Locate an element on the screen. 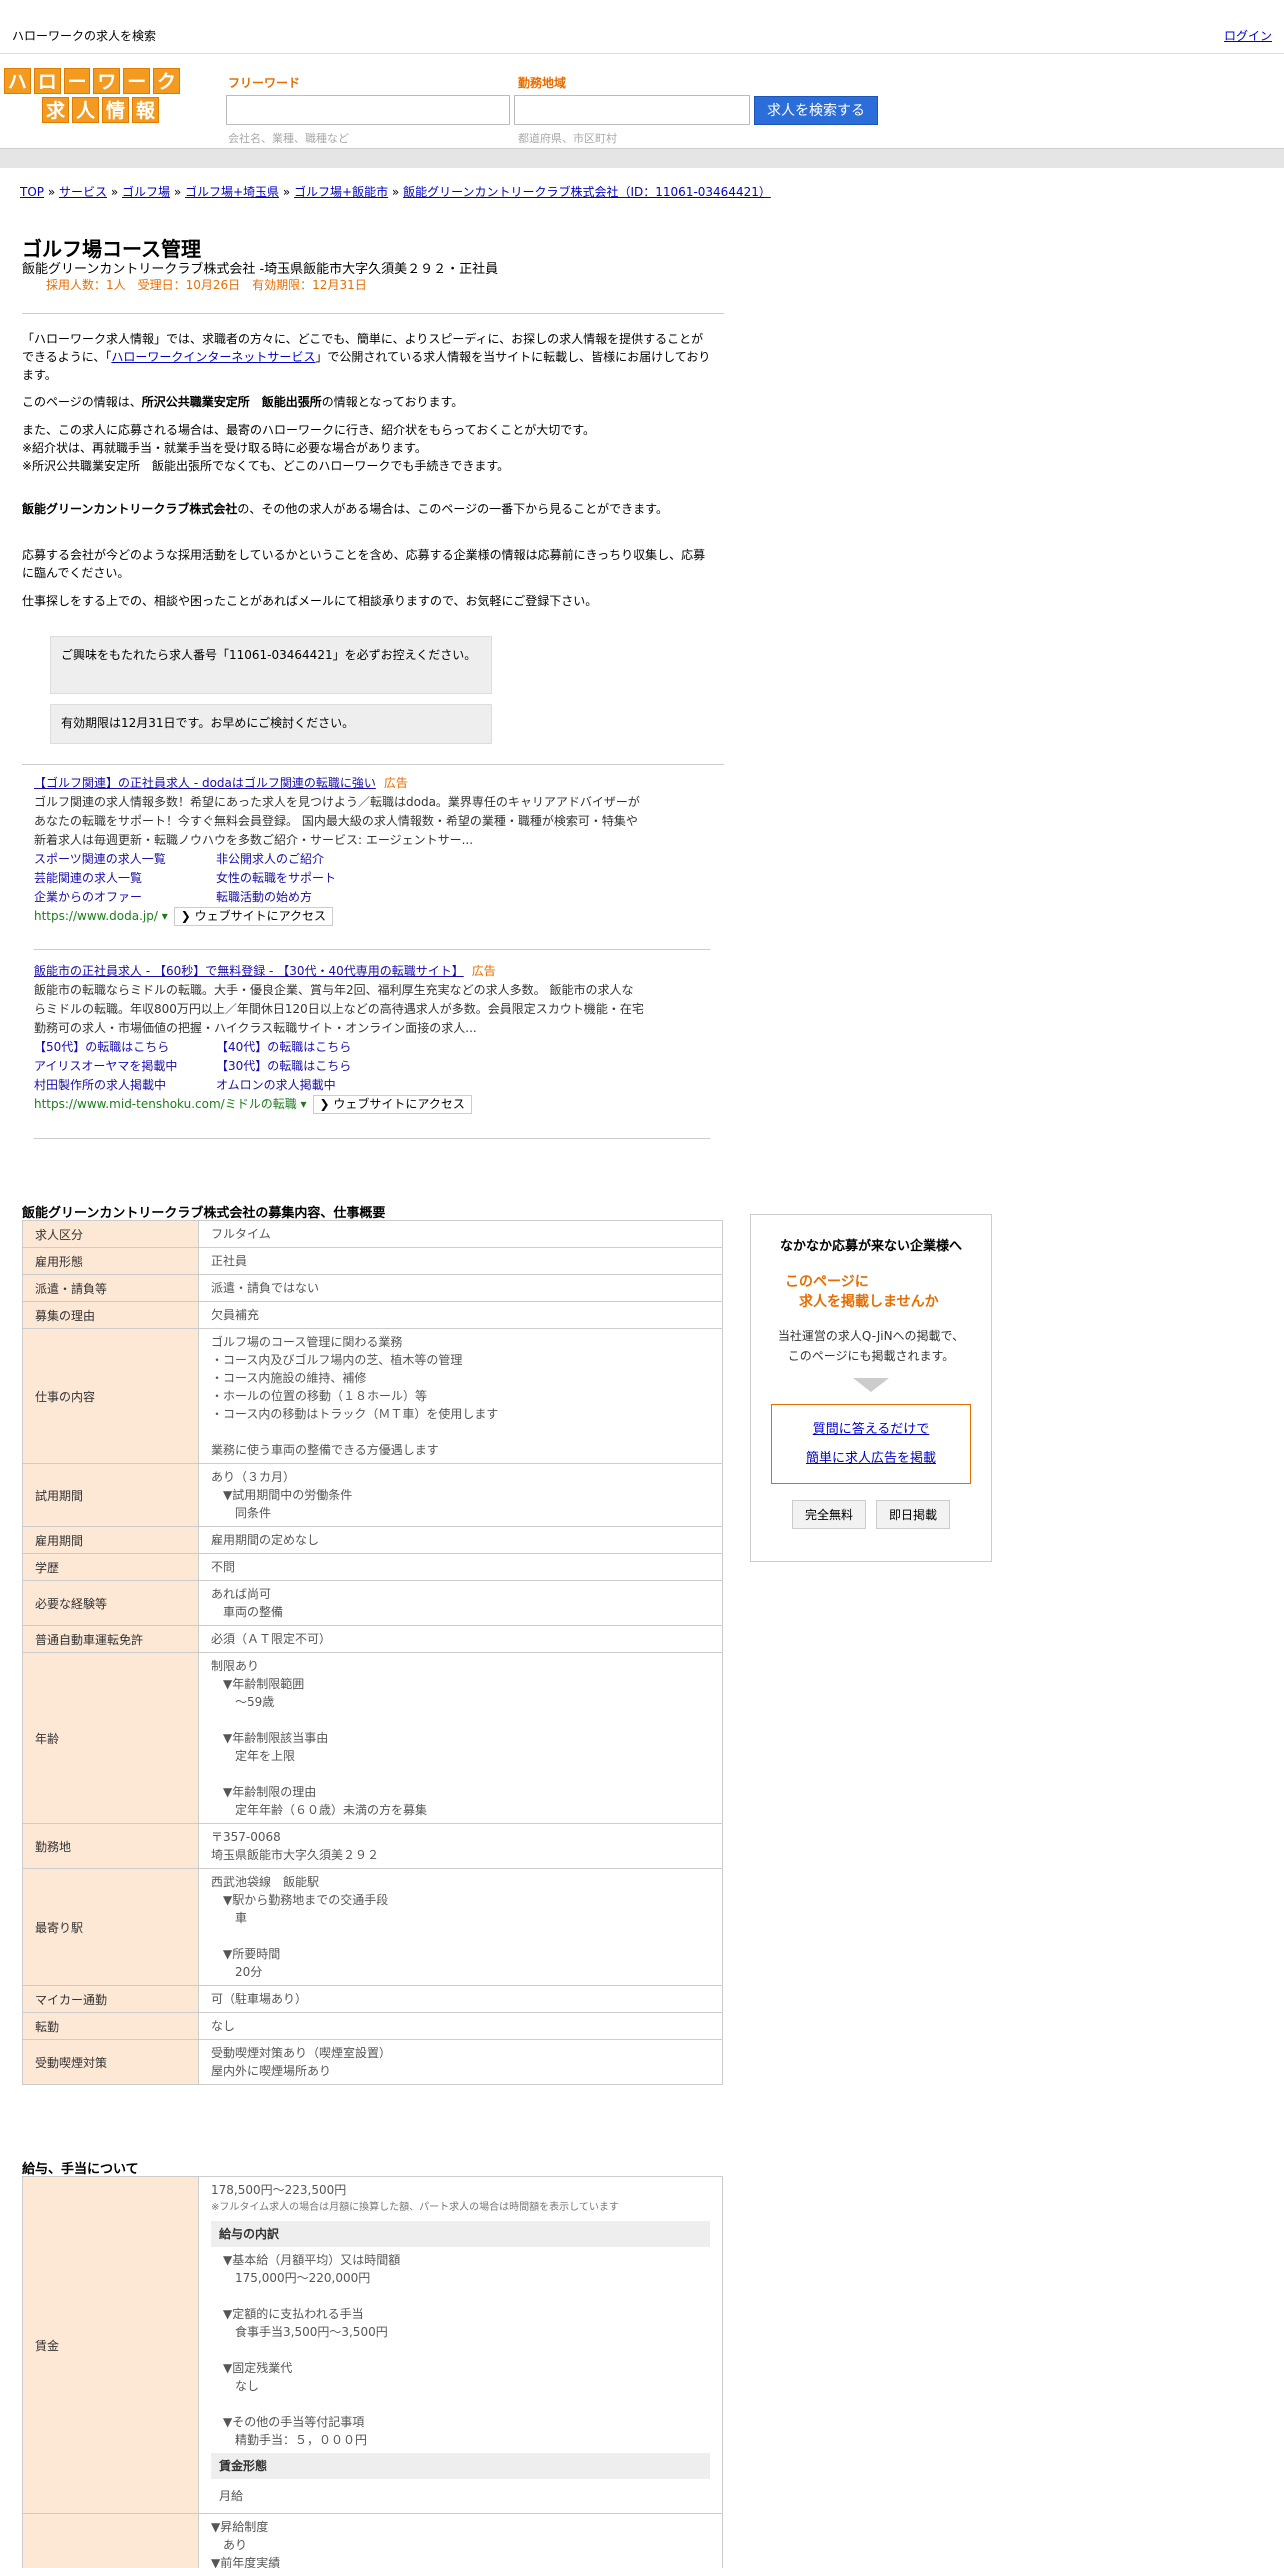 The image size is (1284, 2568). breadcrumb-link: ゴルフ場+飯能市 is located at coordinates (341, 192).